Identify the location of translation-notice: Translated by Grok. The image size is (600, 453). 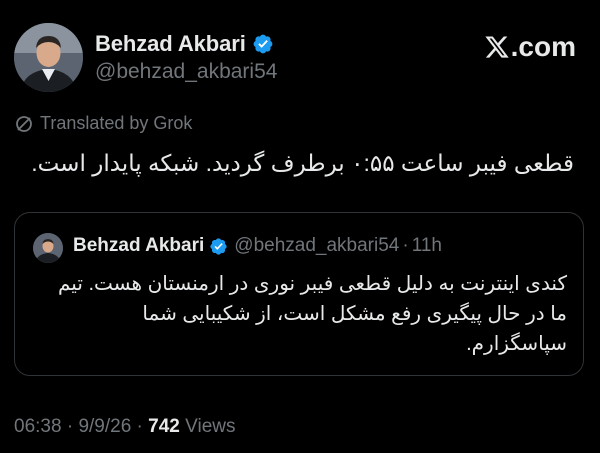
(103, 123).